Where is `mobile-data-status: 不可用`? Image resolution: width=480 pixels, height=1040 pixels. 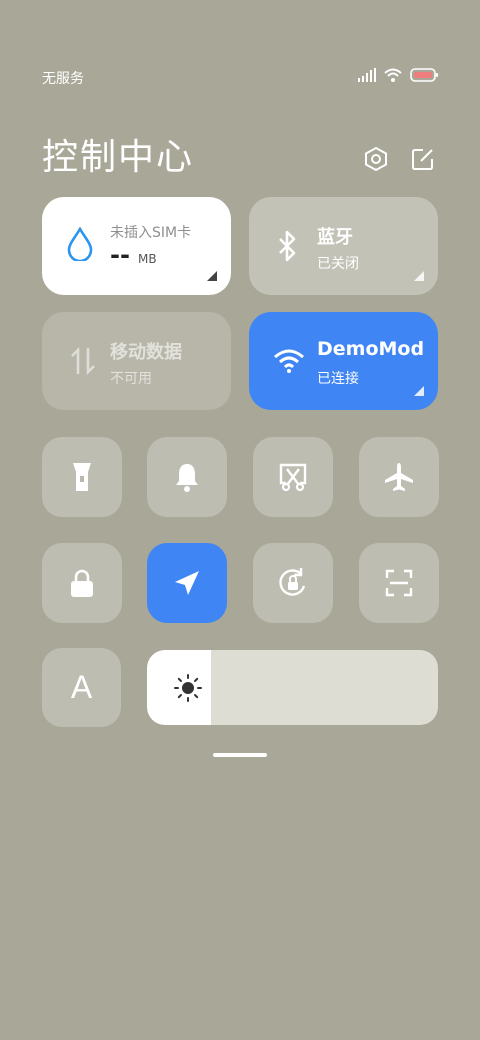
mobile-data-status: 不可用 is located at coordinates (131, 379).